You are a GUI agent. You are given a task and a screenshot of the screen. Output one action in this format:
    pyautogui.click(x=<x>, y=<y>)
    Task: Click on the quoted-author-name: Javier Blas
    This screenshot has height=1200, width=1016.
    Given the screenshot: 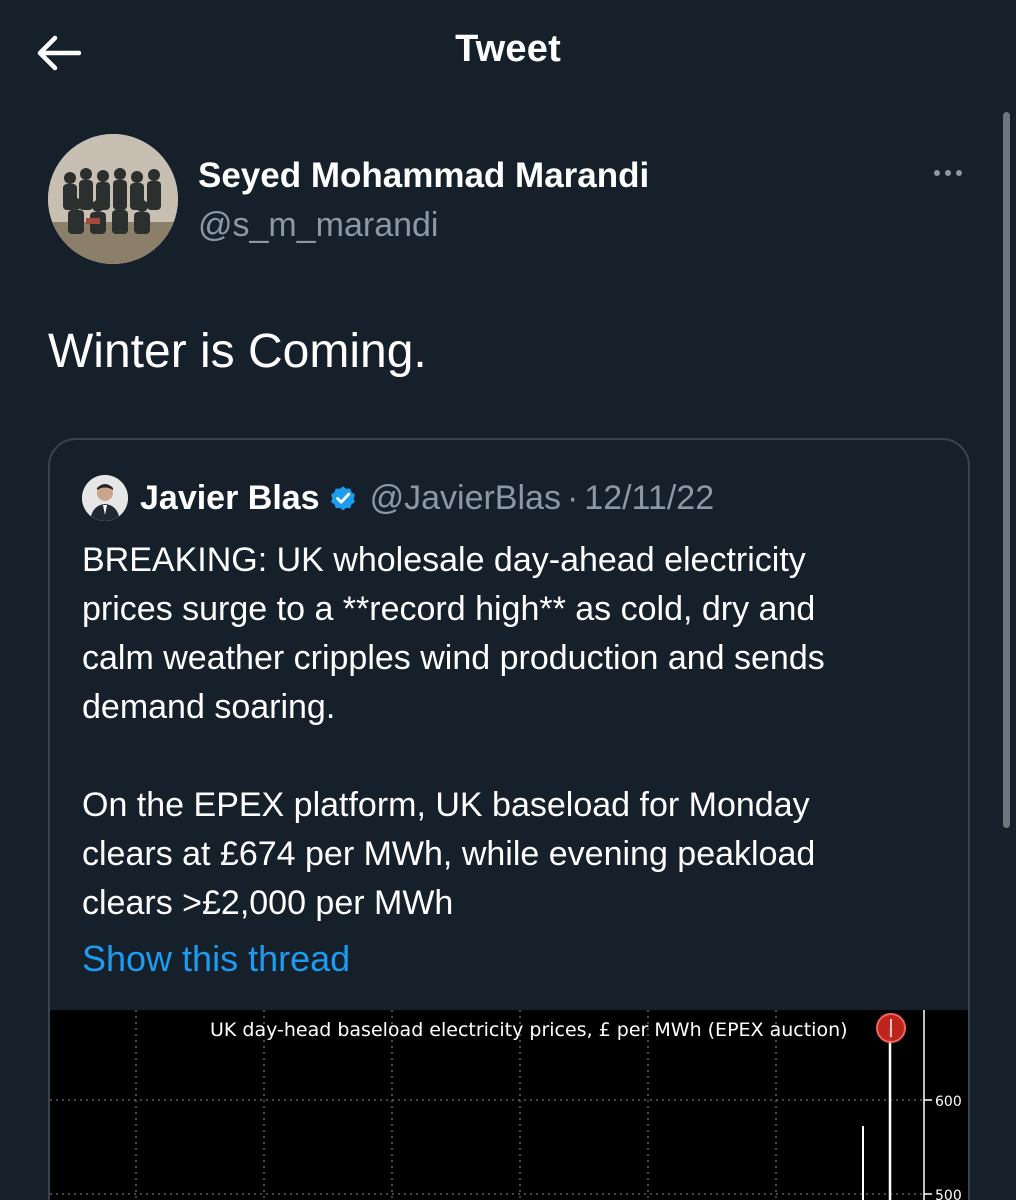 What is the action you would take?
    pyautogui.click(x=230, y=498)
    